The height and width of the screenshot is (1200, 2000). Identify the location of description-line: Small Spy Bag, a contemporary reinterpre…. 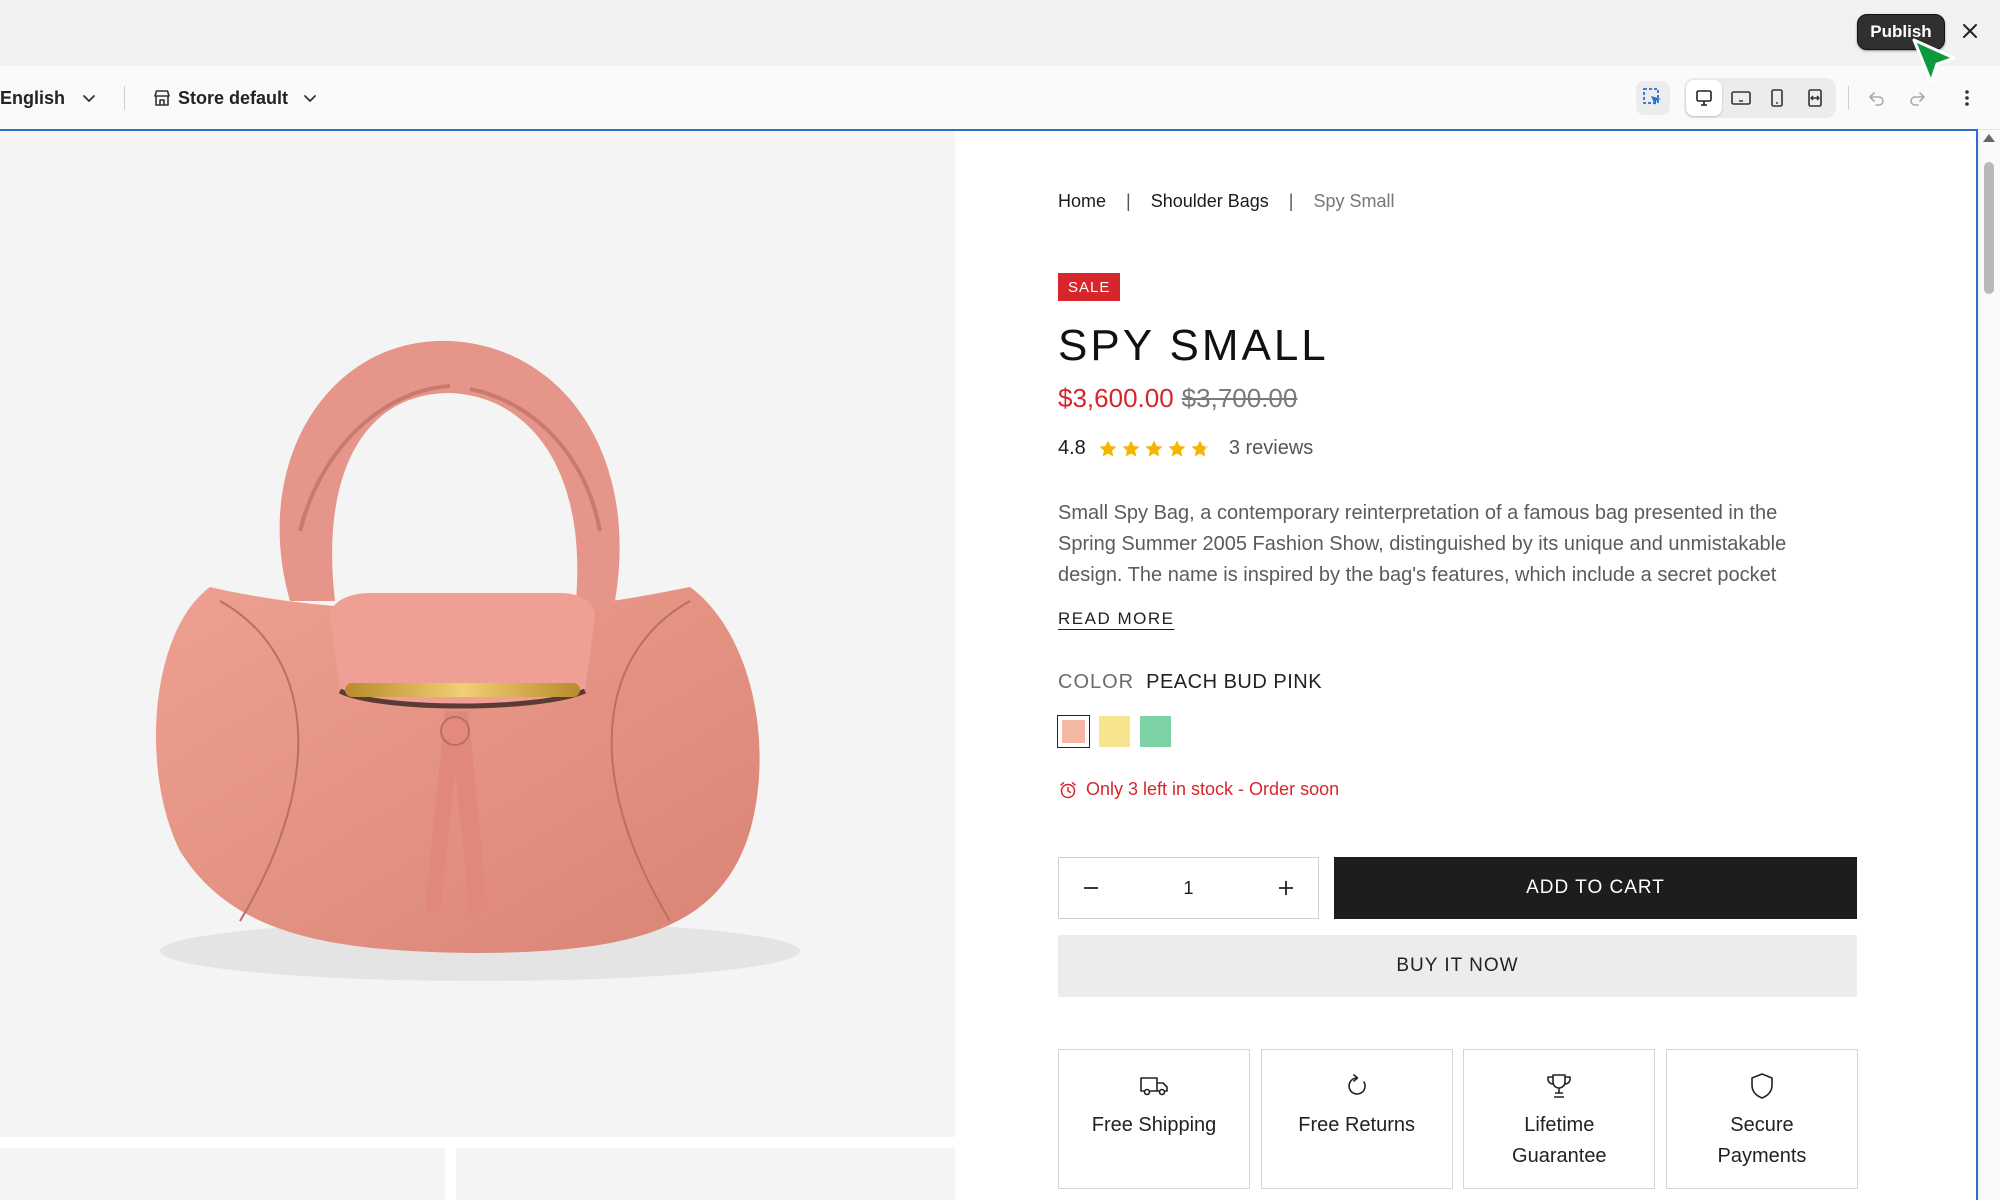
(1418, 513).